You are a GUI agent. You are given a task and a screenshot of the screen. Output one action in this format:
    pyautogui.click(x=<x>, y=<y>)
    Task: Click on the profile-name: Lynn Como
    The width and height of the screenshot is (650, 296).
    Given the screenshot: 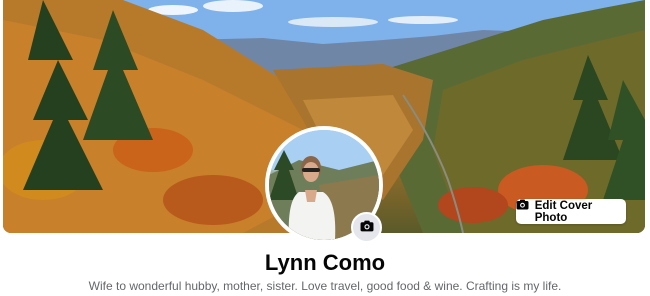 What is the action you would take?
    pyautogui.click(x=325, y=262)
    